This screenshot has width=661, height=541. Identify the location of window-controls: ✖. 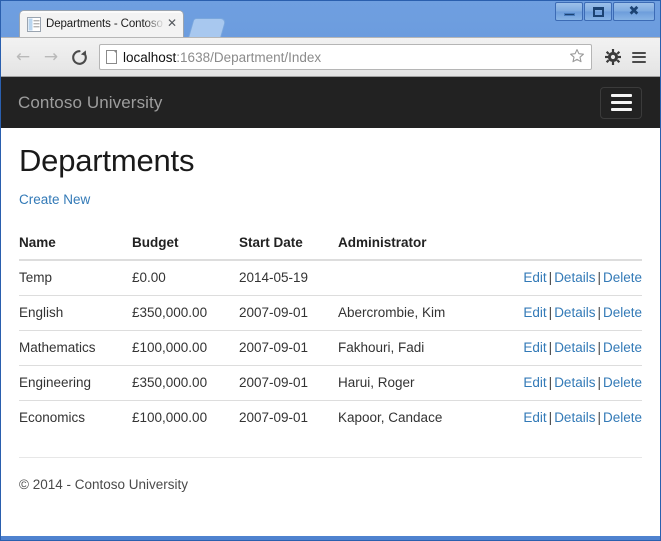
(605, 11).